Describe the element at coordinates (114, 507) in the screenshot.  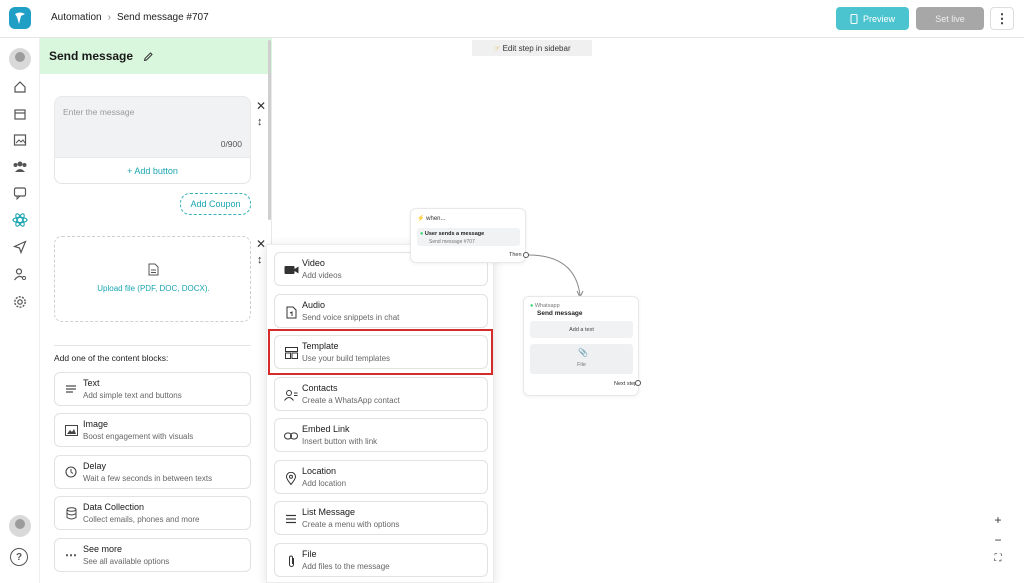
I see `content-block-title: Data Collection` at that location.